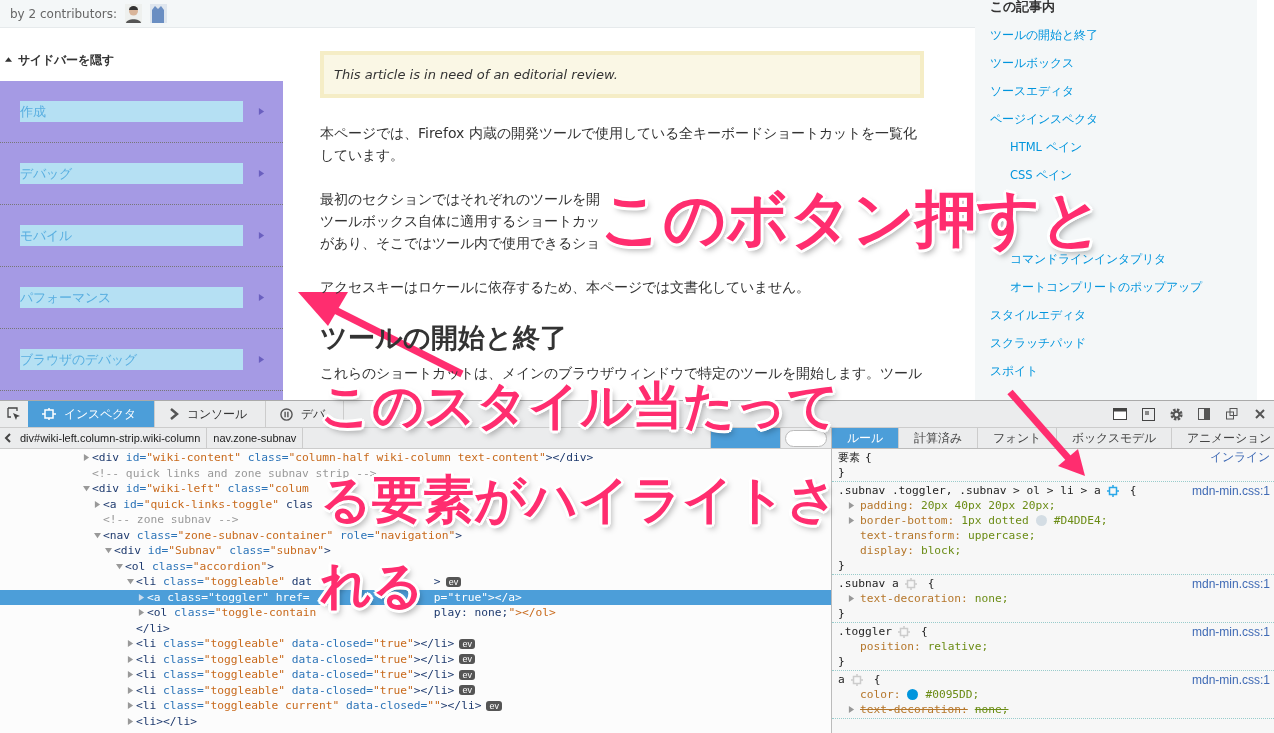 The height and width of the screenshot is (733, 1274). I want to click on text-fragment: ツールボックス自体に適用するショートカッ, so click(460, 221).